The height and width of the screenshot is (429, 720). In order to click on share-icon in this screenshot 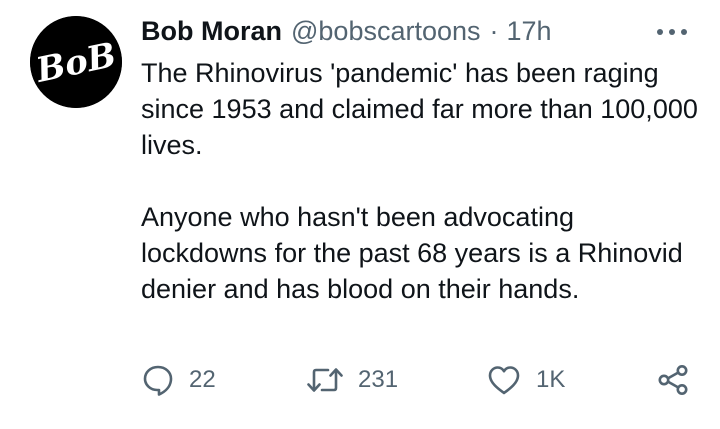, I will do `click(673, 380)`.